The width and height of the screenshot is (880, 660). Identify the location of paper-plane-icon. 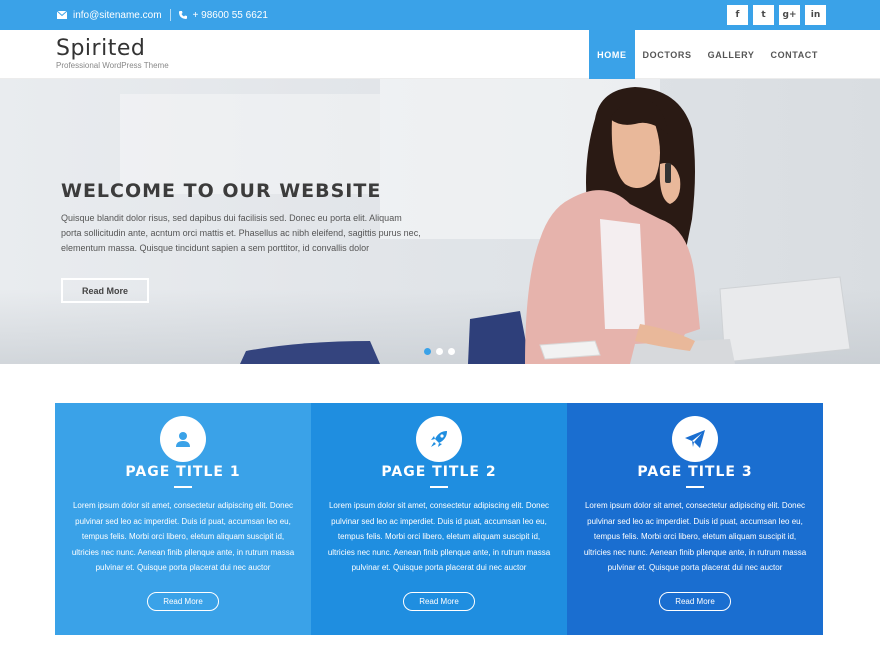
(695, 439).